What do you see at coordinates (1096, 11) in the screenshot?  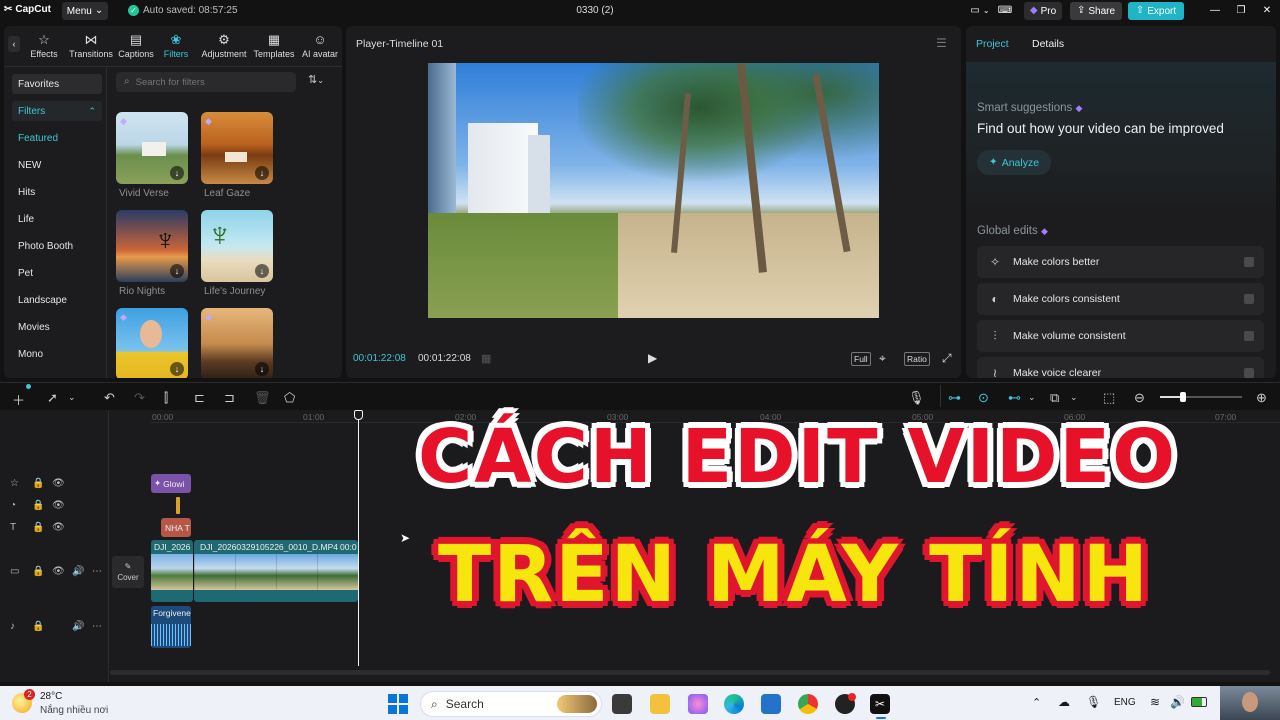 I see `share-button: ⇪ Share` at bounding box center [1096, 11].